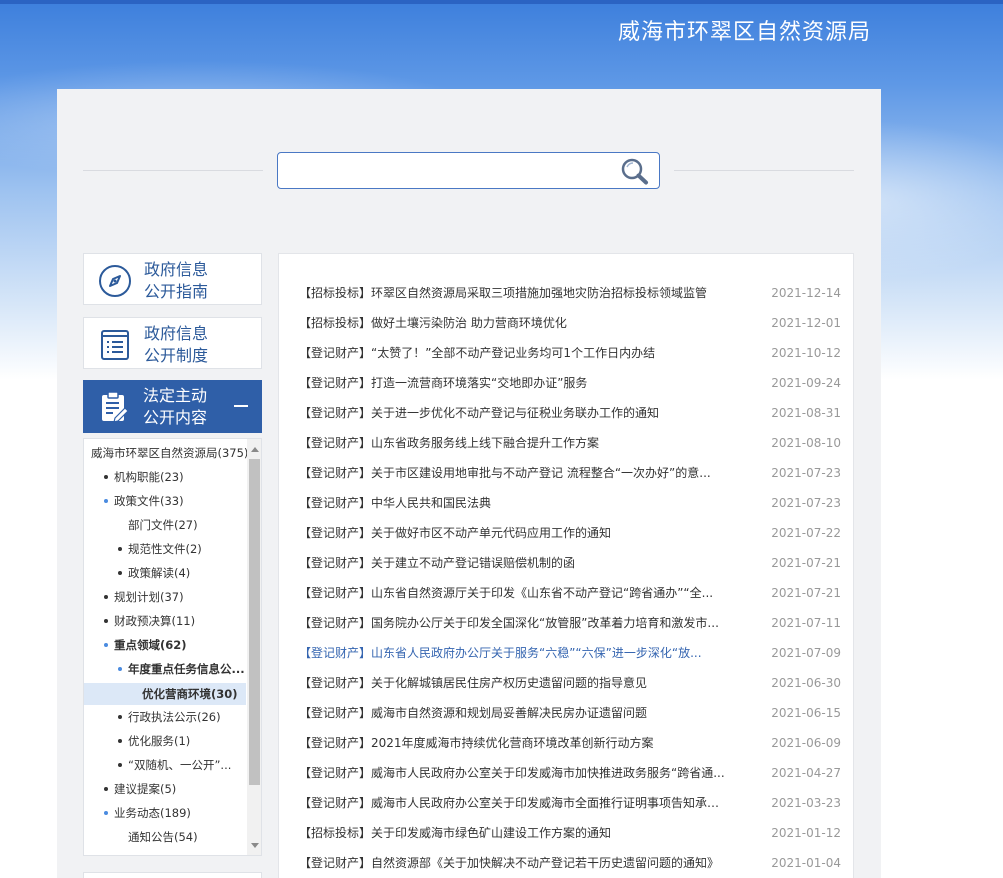 This screenshot has width=1003, height=878. Describe the element at coordinates (514, 353) in the screenshot. I see `list-item-title: 【登记财产】“太赞了！”全部不动产登记业务均可1个工作日内办结` at that location.